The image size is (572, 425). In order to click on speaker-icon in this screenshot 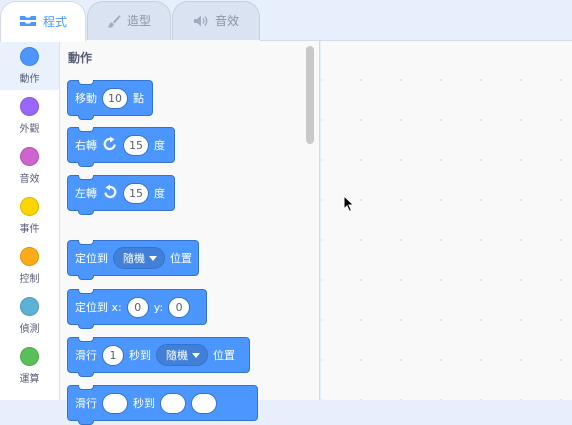, I will do `click(201, 21)`.